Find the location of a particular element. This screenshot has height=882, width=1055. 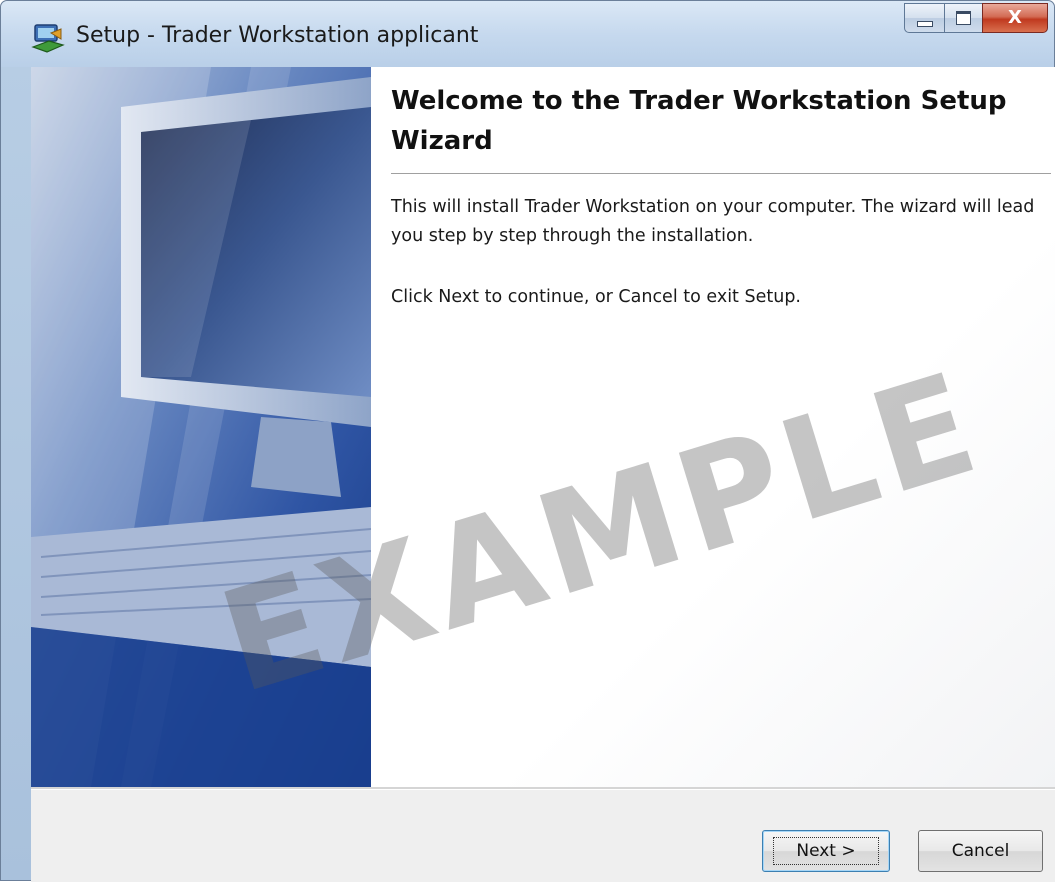

next-button-label: Next > is located at coordinates (826, 851).